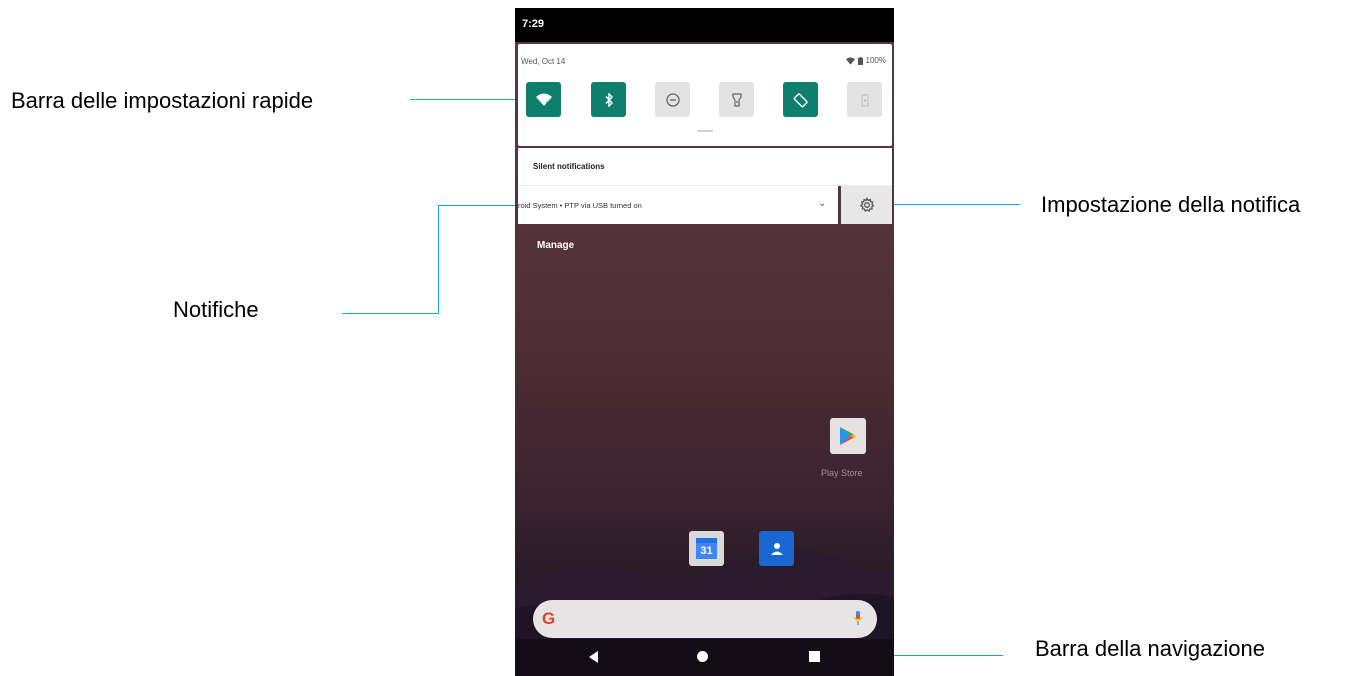 The image size is (1359, 676). Describe the element at coordinates (216, 309) in the screenshot. I see `callout-notifications: Notifiche` at that location.